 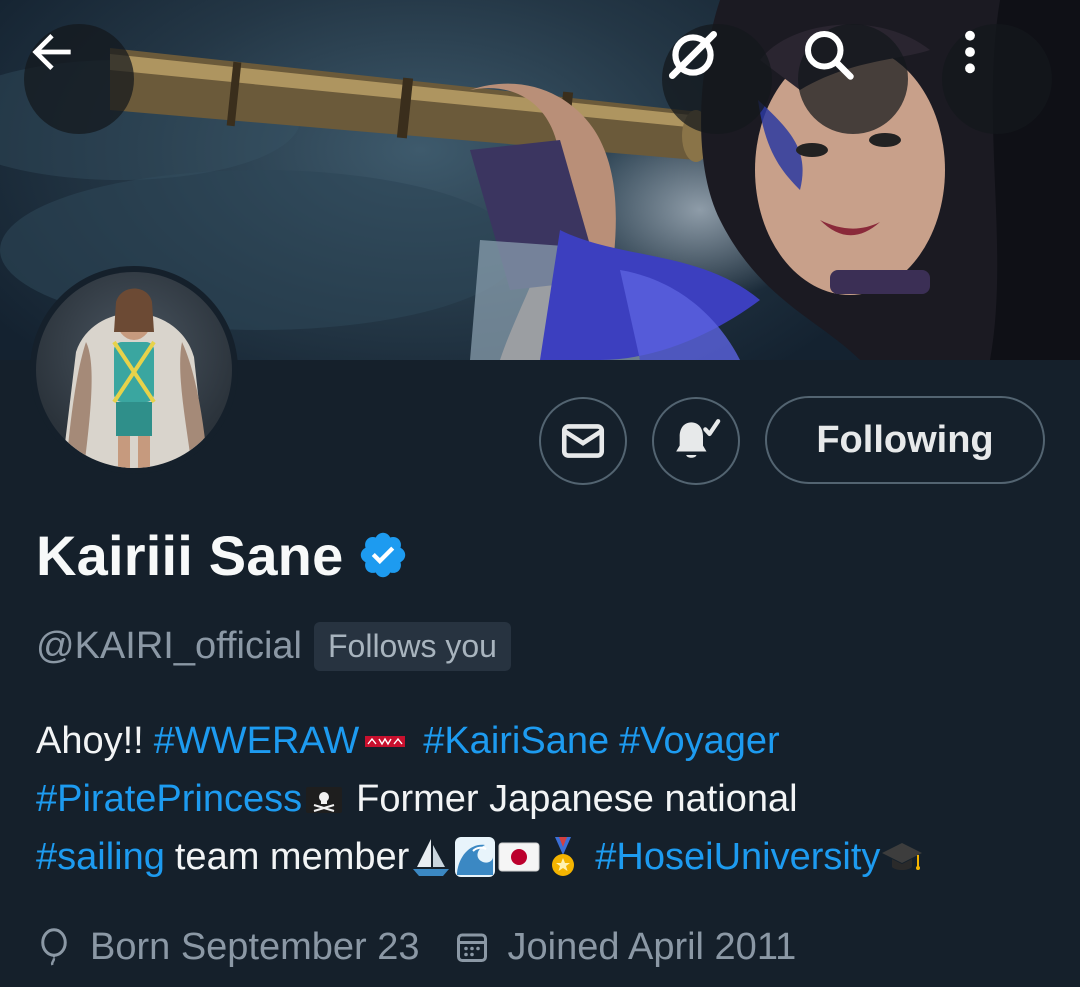 What do you see at coordinates (902, 856) in the screenshot?
I see `graduation-cap-icon` at bounding box center [902, 856].